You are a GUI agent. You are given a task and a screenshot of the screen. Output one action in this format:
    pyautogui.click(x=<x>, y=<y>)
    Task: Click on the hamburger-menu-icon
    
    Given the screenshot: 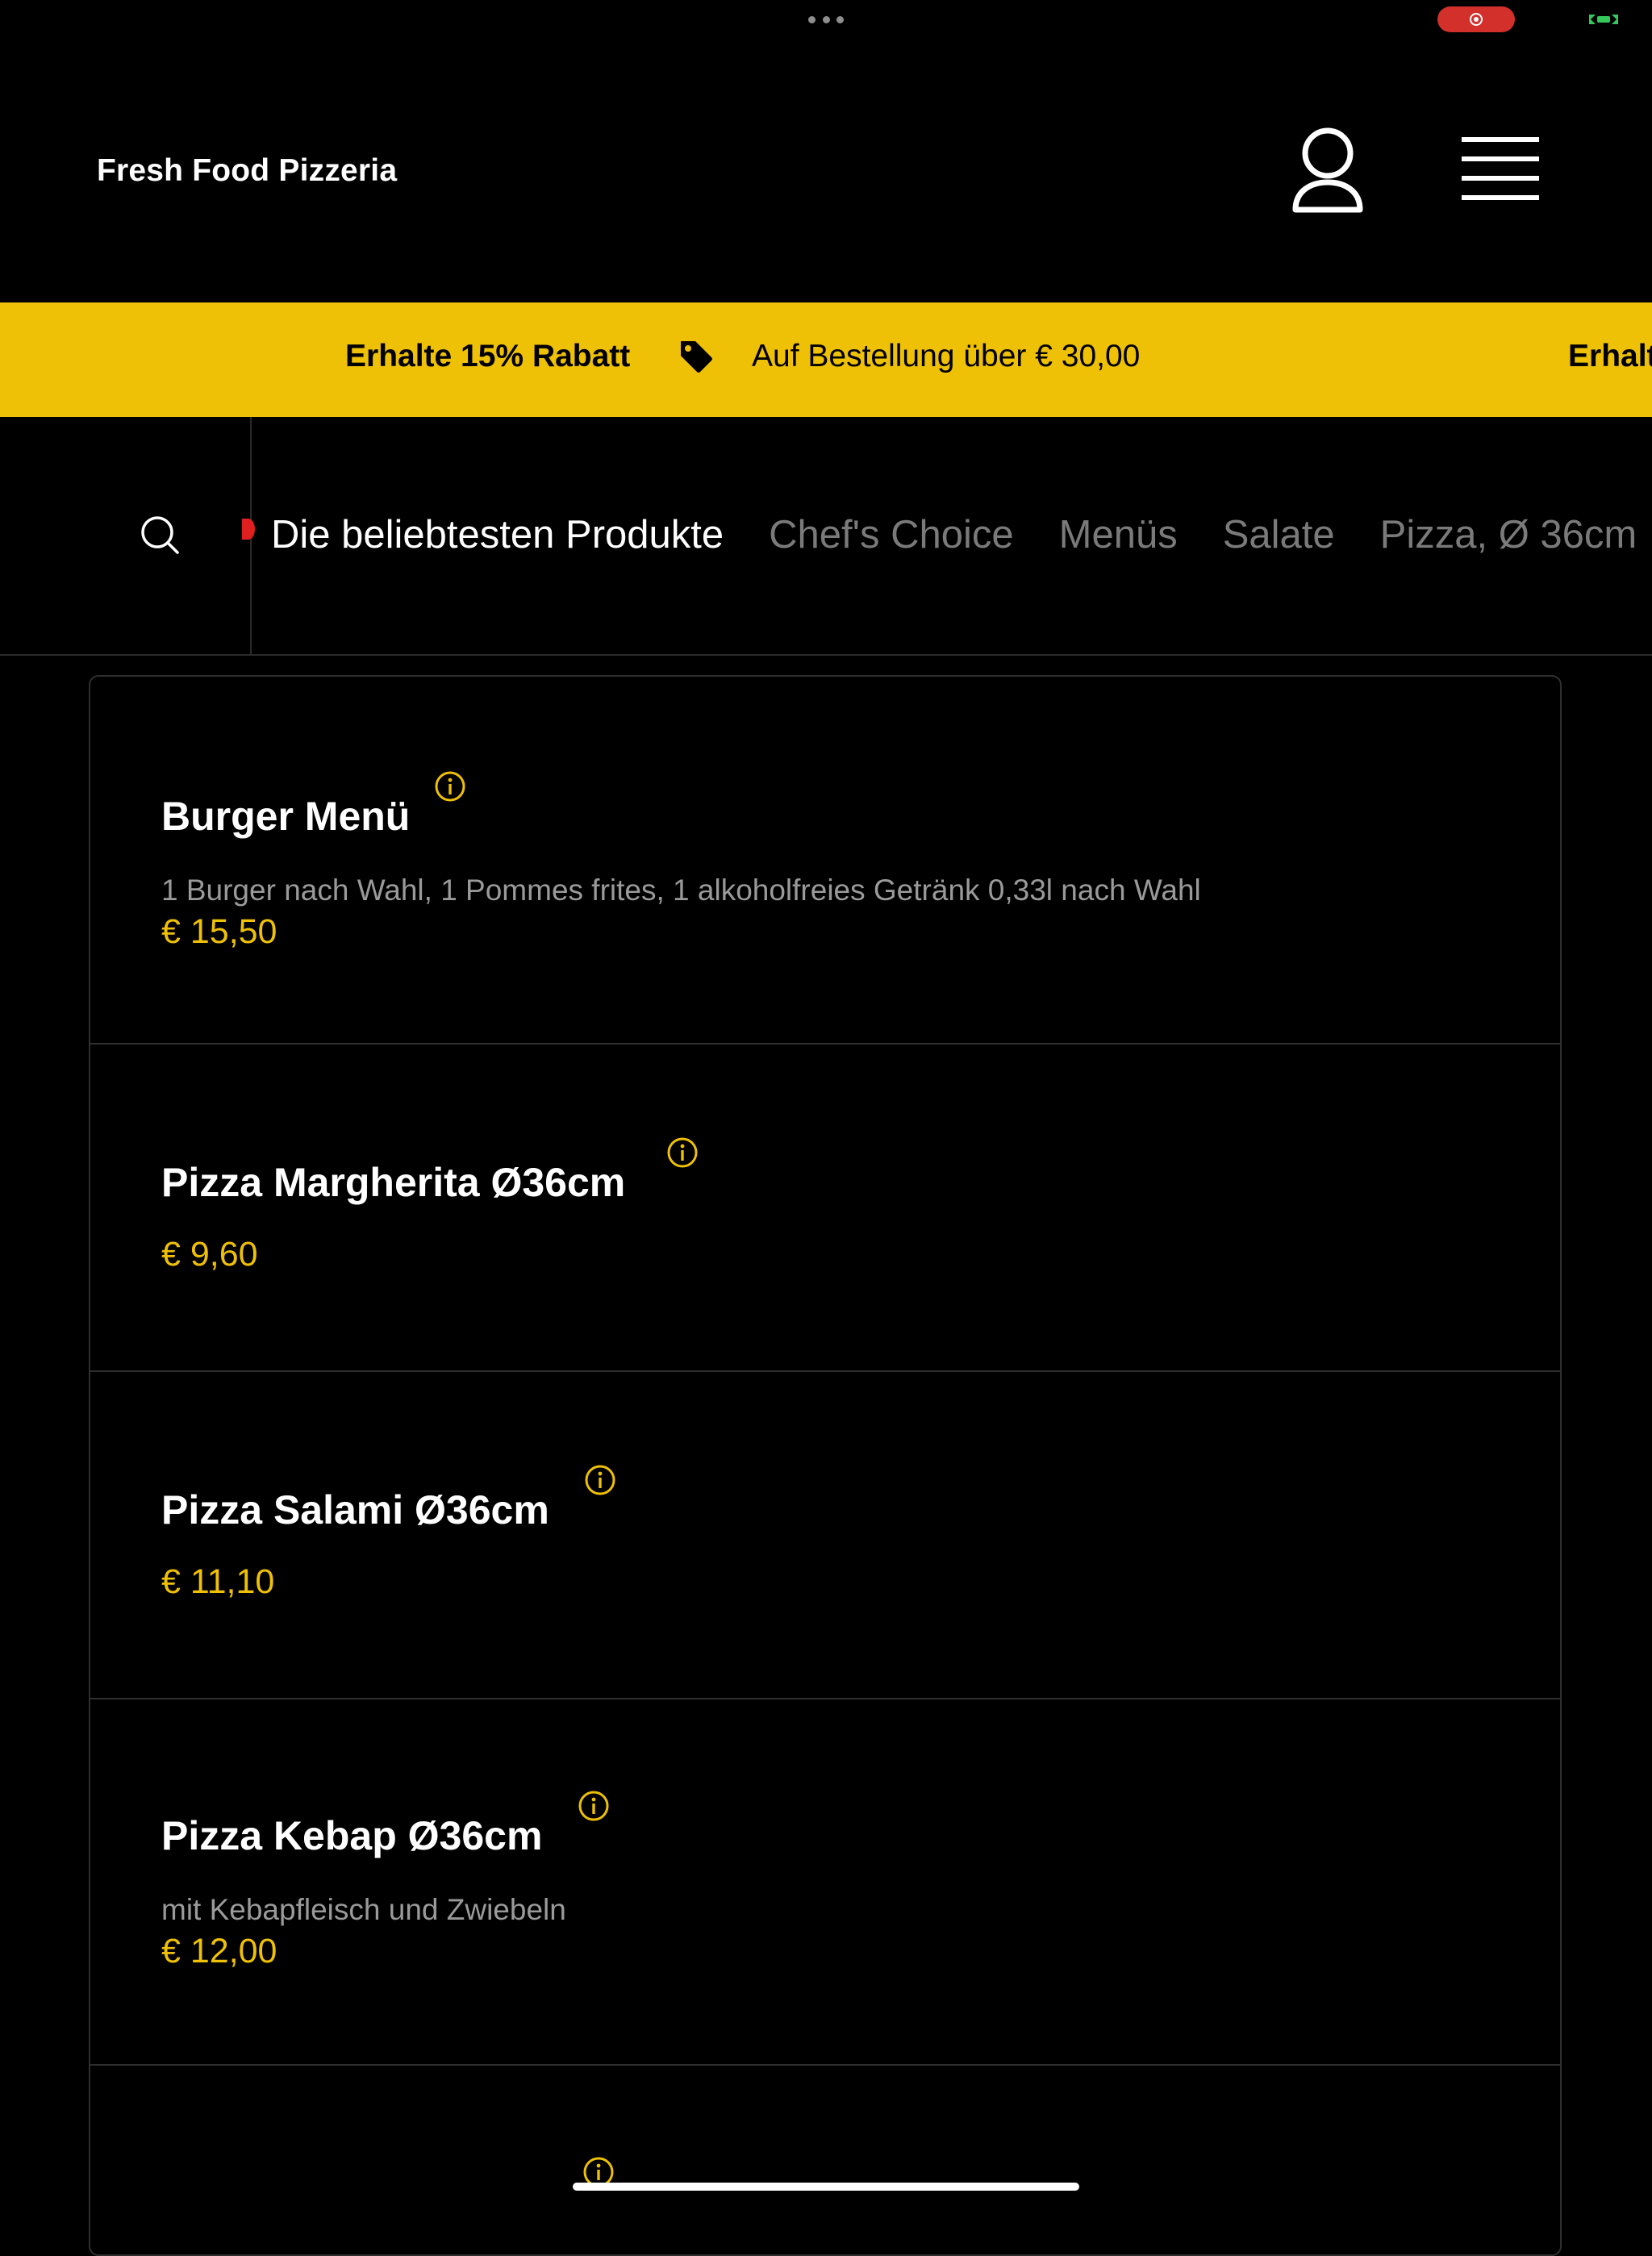 What is the action you would take?
    pyautogui.click(x=1501, y=168)
    